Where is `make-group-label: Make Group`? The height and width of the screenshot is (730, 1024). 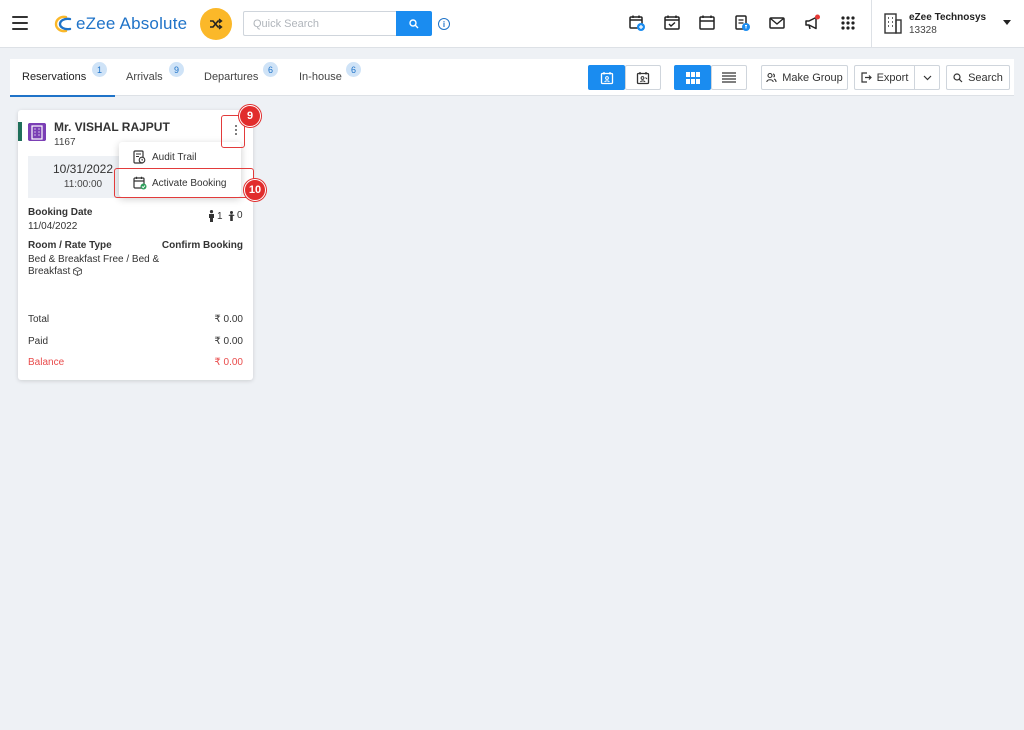 make-group-label: Make Group is located at coordinates (812, 77).